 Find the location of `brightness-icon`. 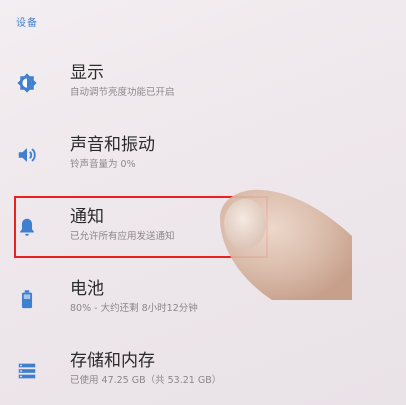

brightness-icon is located at coordinates (27, 83).